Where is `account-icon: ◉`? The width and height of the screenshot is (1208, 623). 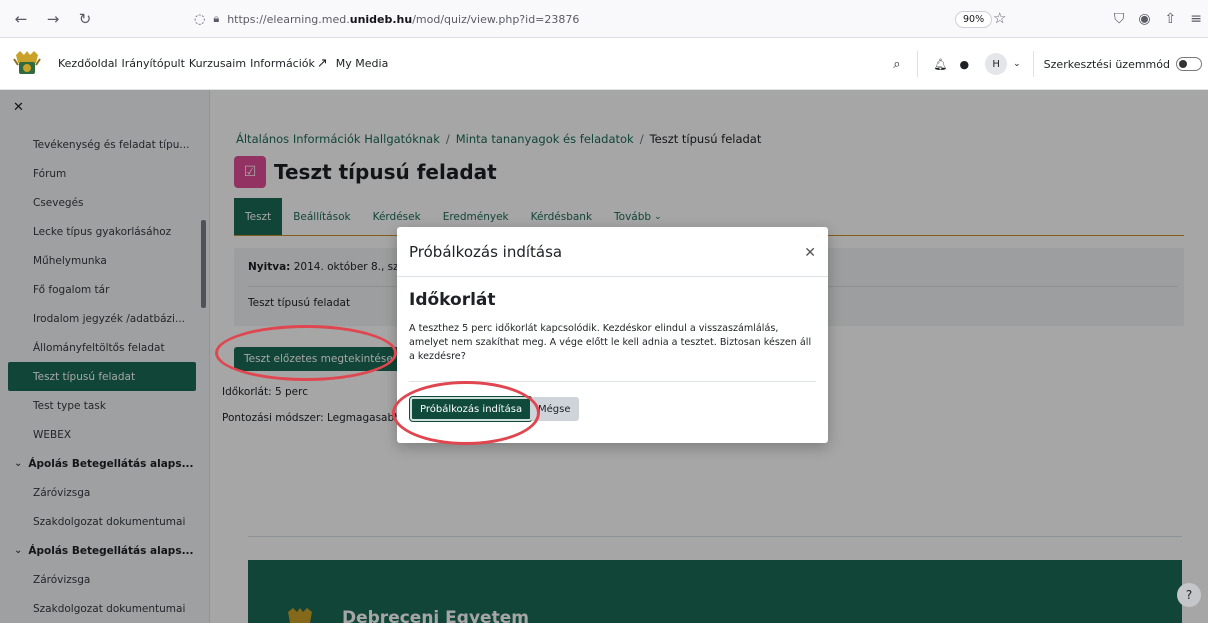 account-icon: ◉ is located at coordinates (1144, 19).